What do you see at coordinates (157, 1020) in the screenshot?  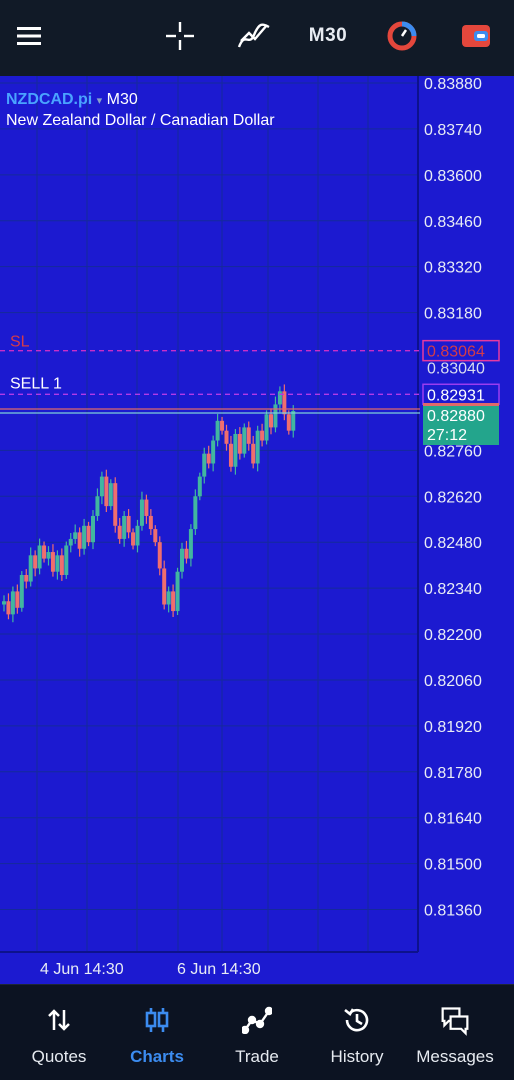 I see `candles-icon` at bounding box center [157, 1020].